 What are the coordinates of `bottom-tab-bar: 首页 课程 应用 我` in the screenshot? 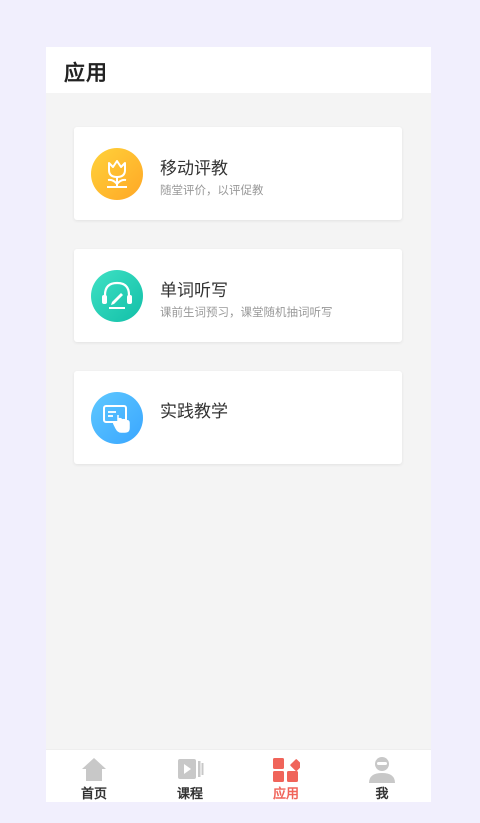 It's located at (238, 775).